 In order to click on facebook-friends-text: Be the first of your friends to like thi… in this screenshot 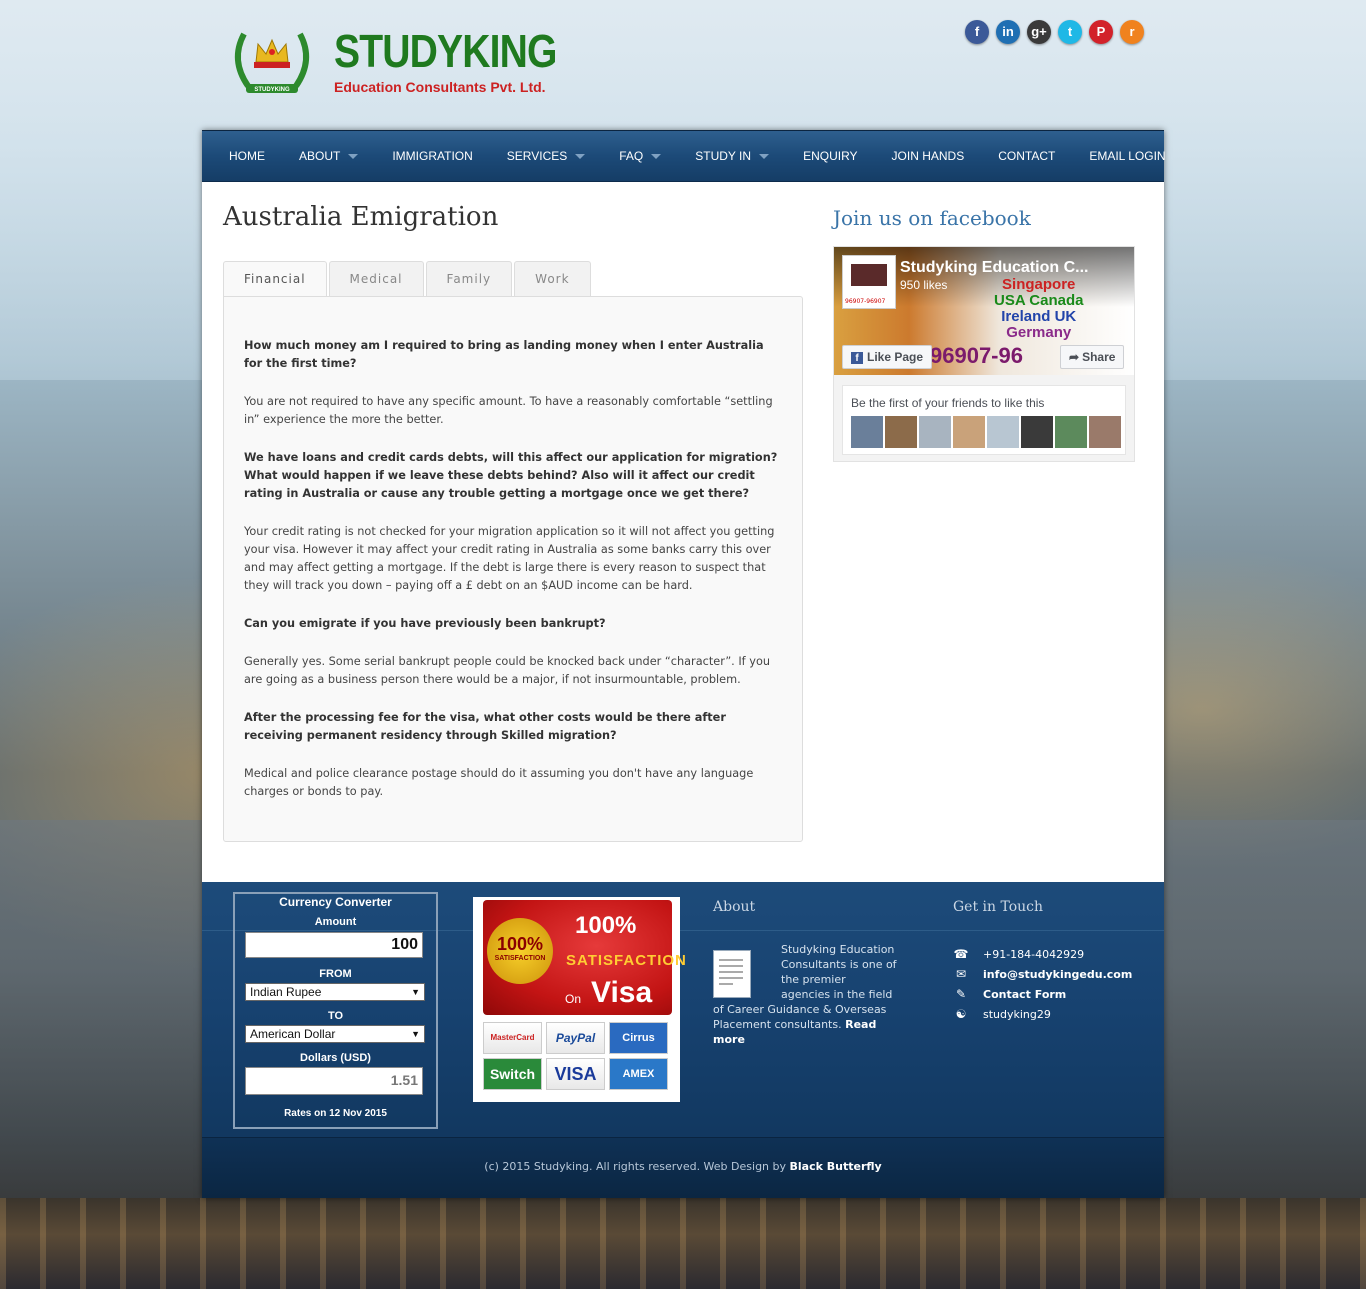, I will do `click(948, 403)`.